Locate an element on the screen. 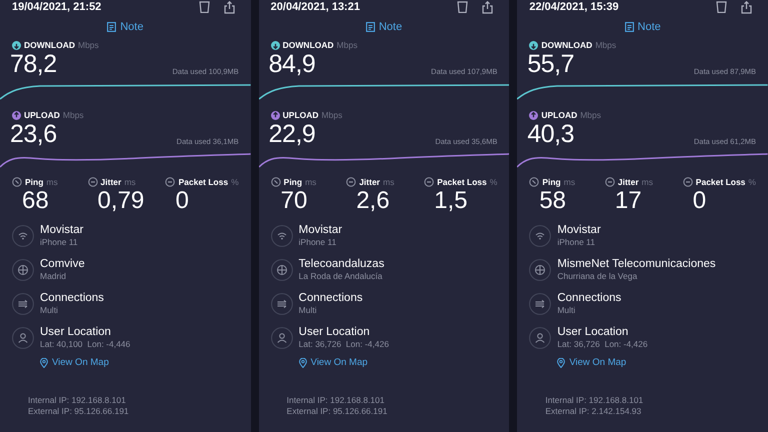 Image resolution: width=768 pixels, height=432 pixels. detail-title: Telecoandaluzas is located at coordinates (341, 264).